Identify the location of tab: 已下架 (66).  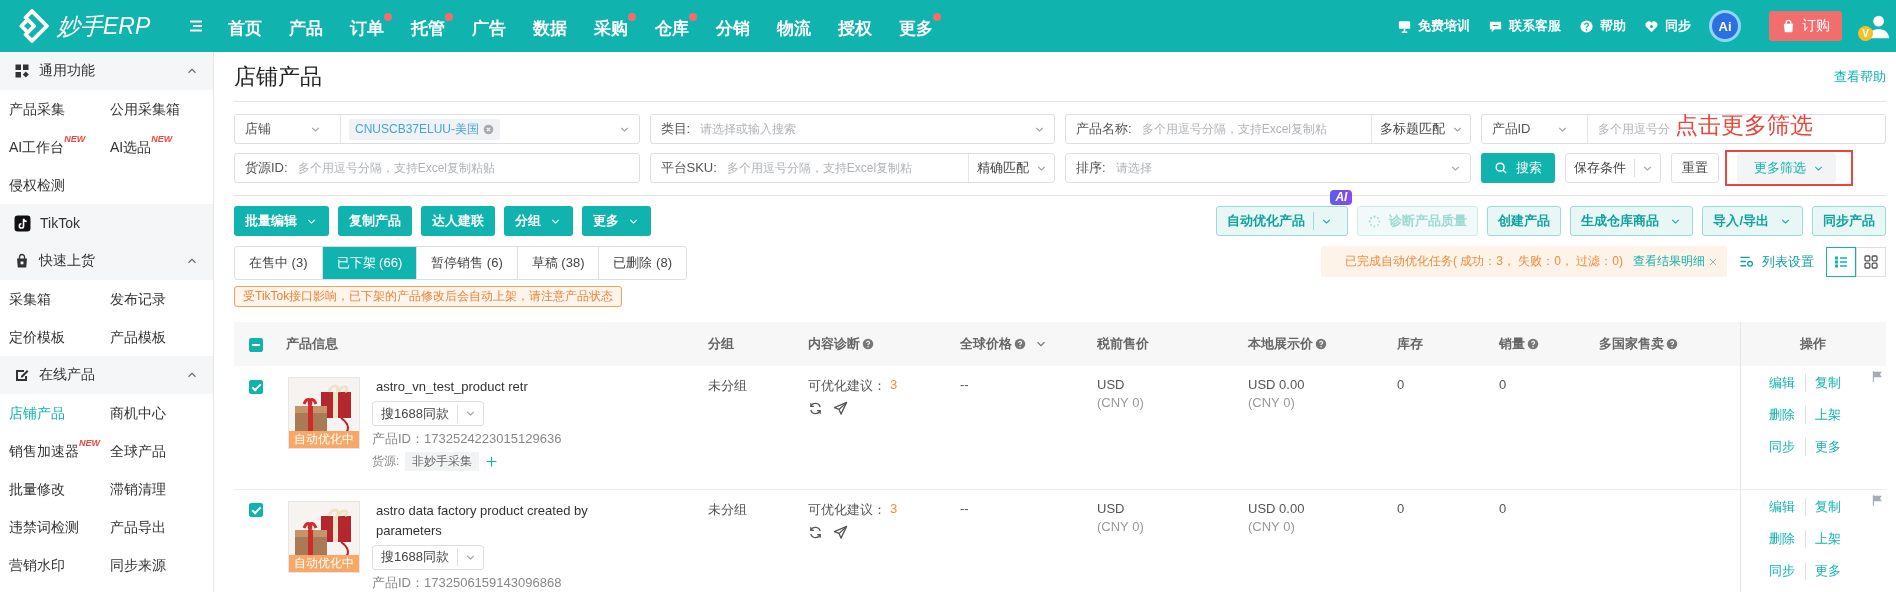
(369, 263).